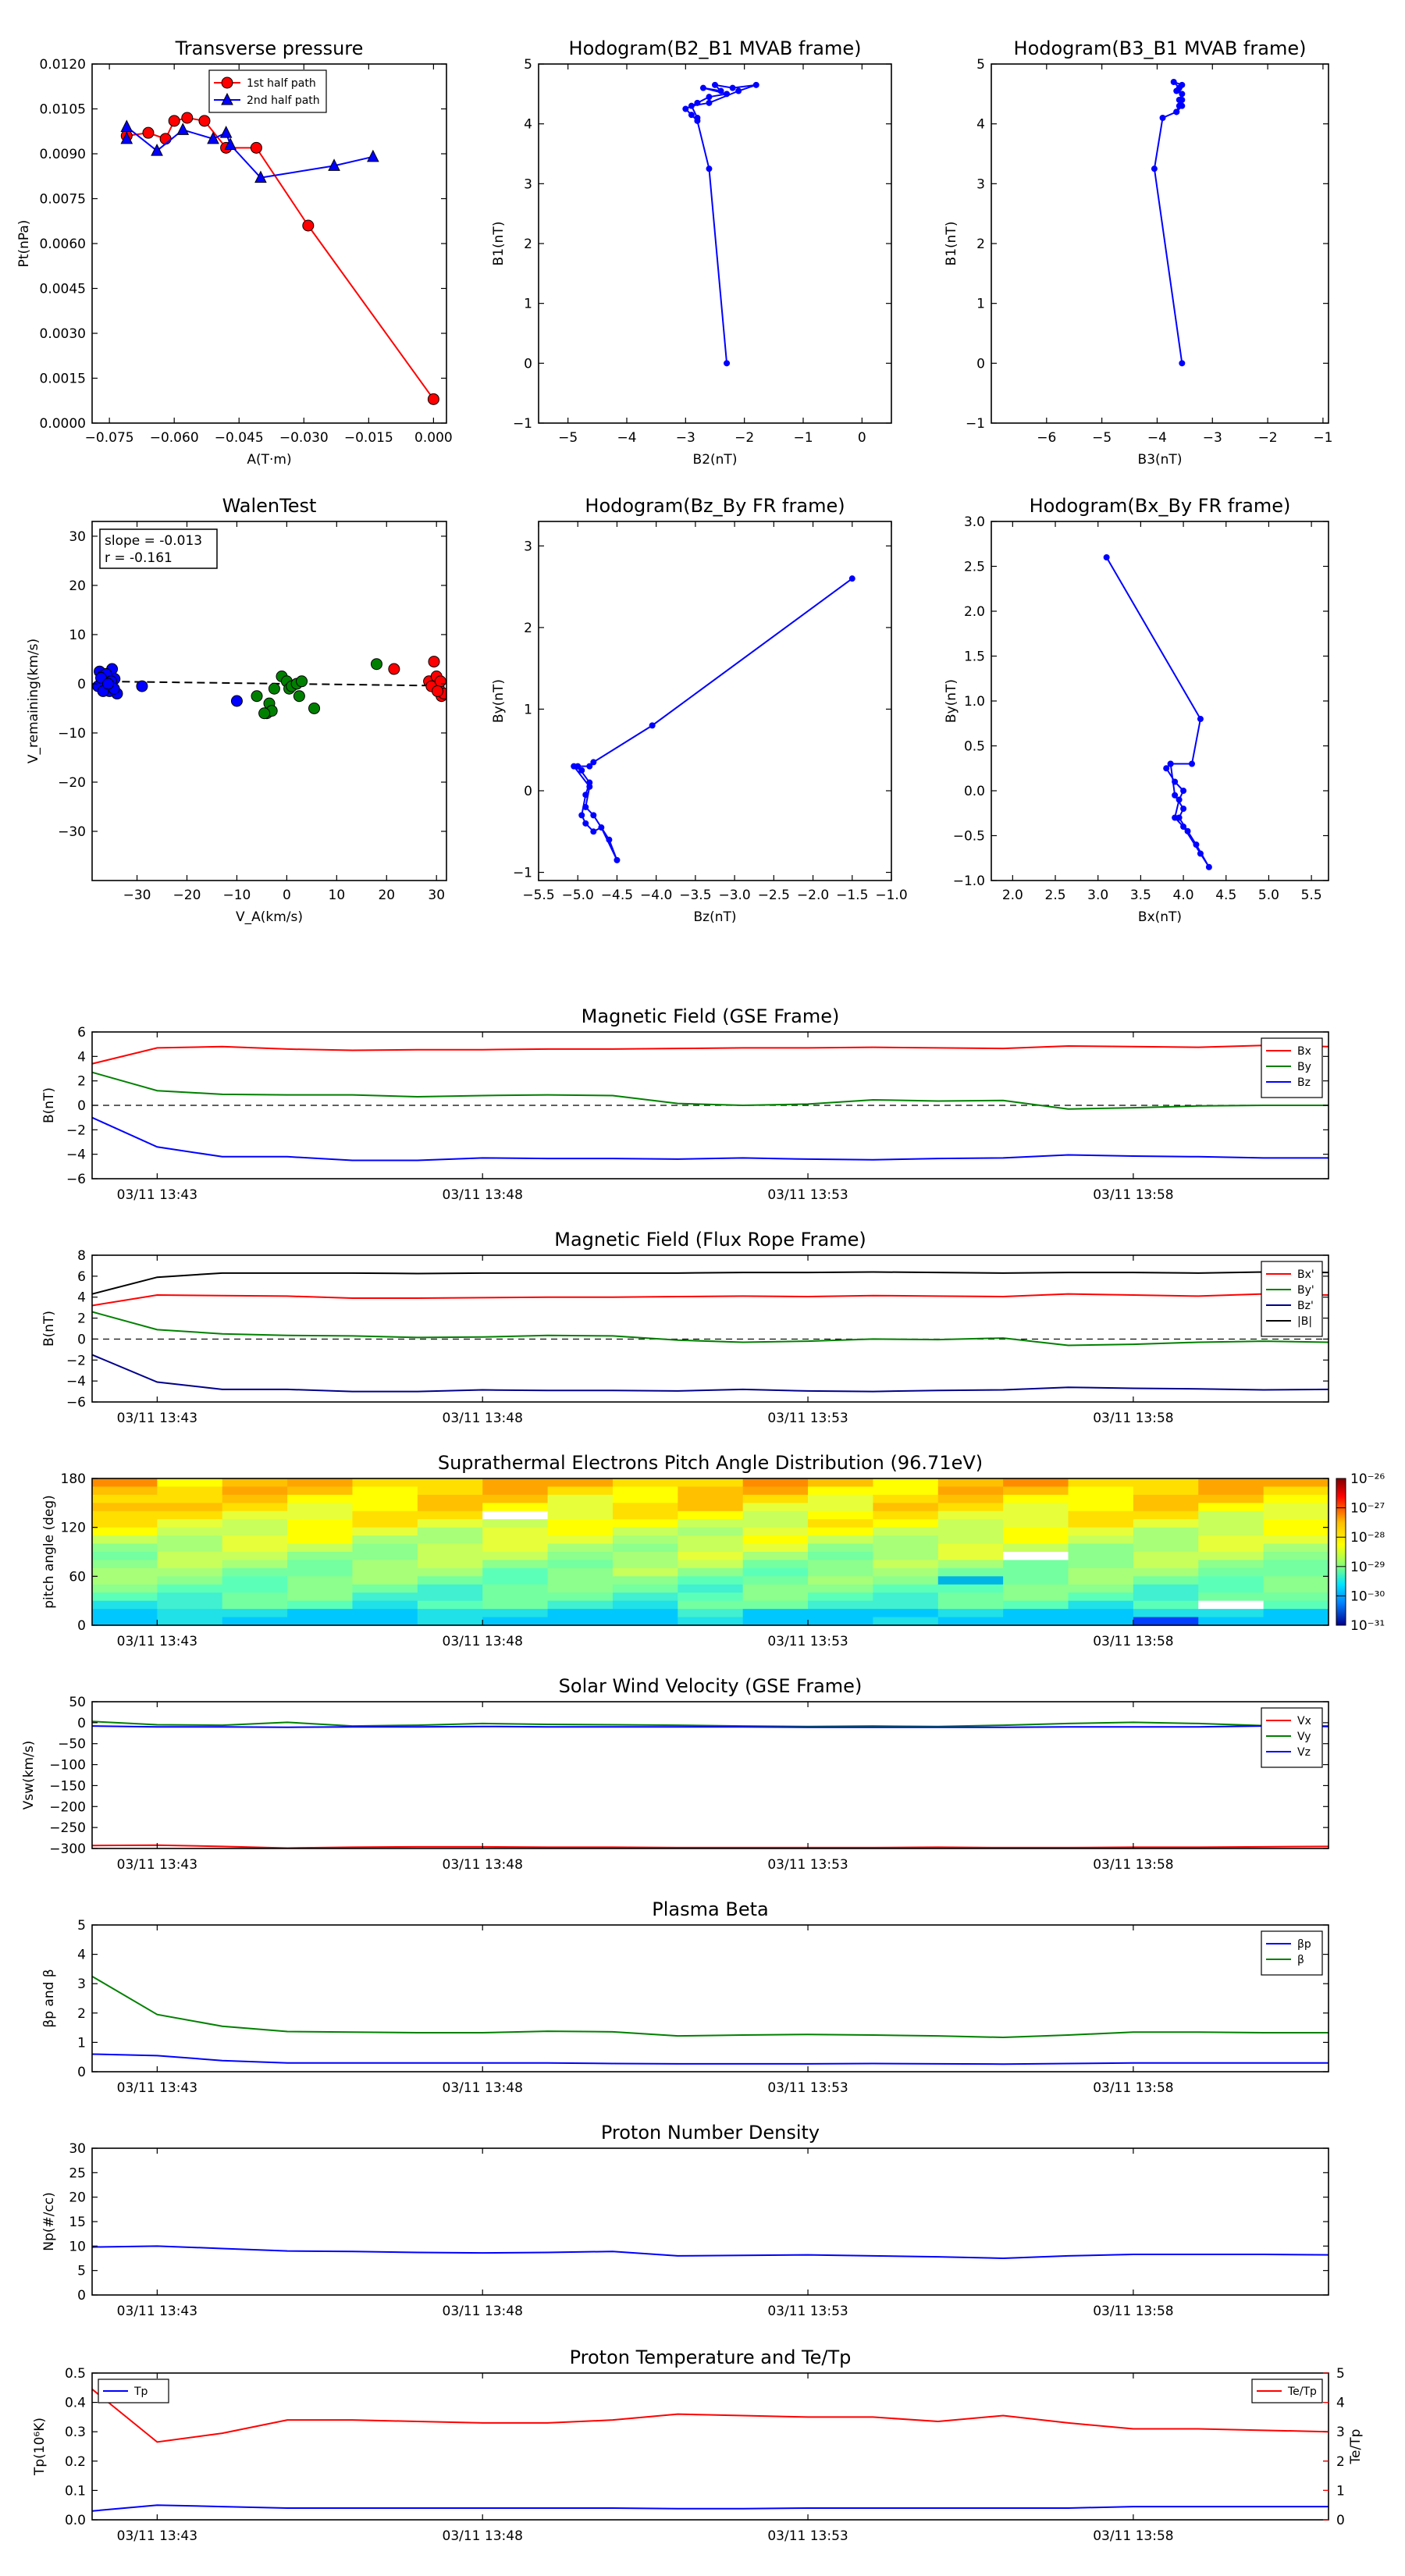  Describe the element at coordinates (1304, 1082) in the screenshot. I see `legend-label: Bz` at that location.